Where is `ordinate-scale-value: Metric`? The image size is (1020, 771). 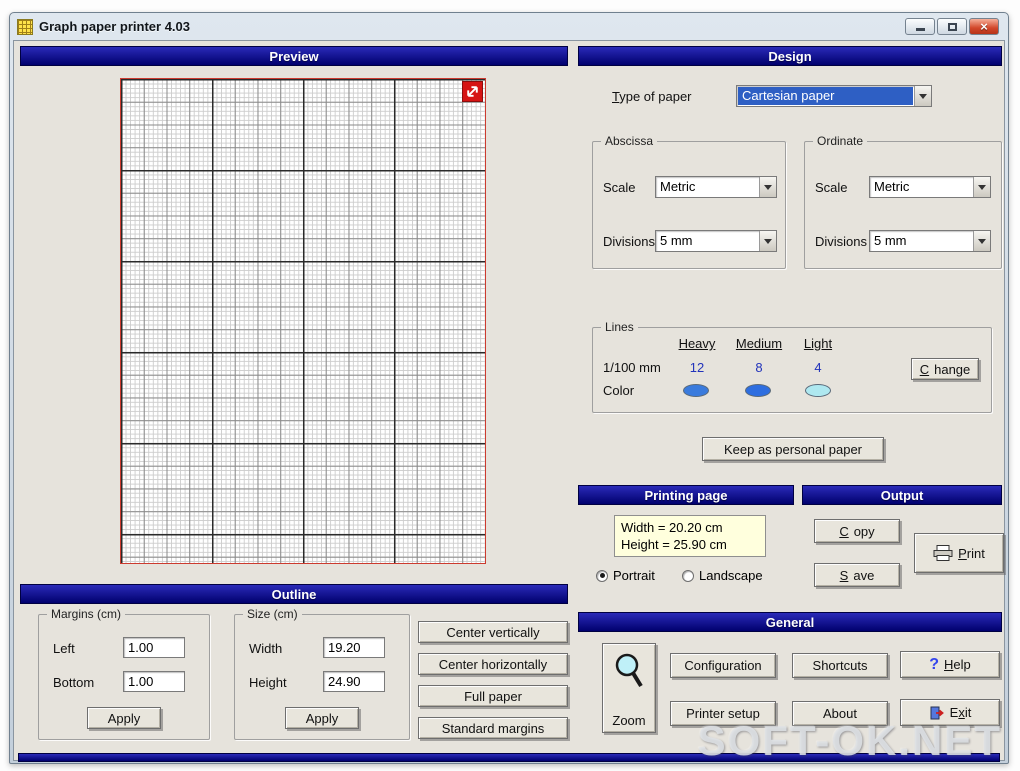
ordinate-scale-value: Metric is located at coordinates (892, 186).